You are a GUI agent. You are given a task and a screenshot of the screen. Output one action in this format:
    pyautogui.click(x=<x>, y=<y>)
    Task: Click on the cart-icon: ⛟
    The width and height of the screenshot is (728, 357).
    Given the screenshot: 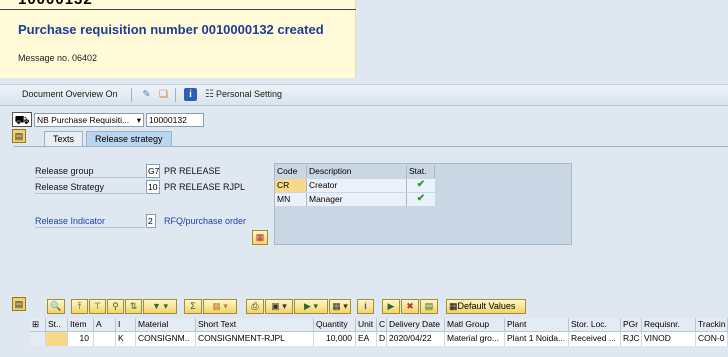 What is the action you would take?
    pyautogui.click(x=22, y=119)
    